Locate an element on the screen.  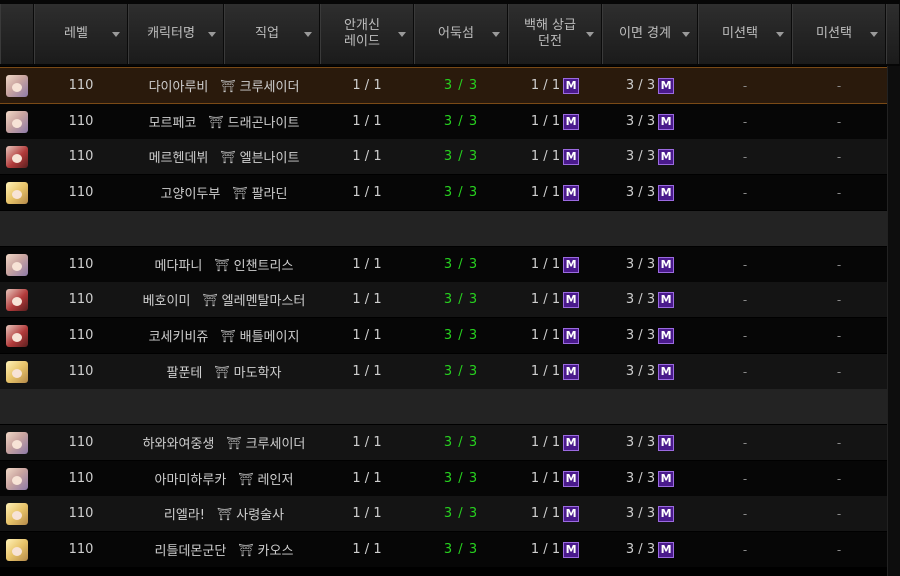
table-row: 110 리틀데몬군단 ⛩ 카오스 1 / 13 / 31 / 1M3 / 3M-- is located at coordinates (443, 549).